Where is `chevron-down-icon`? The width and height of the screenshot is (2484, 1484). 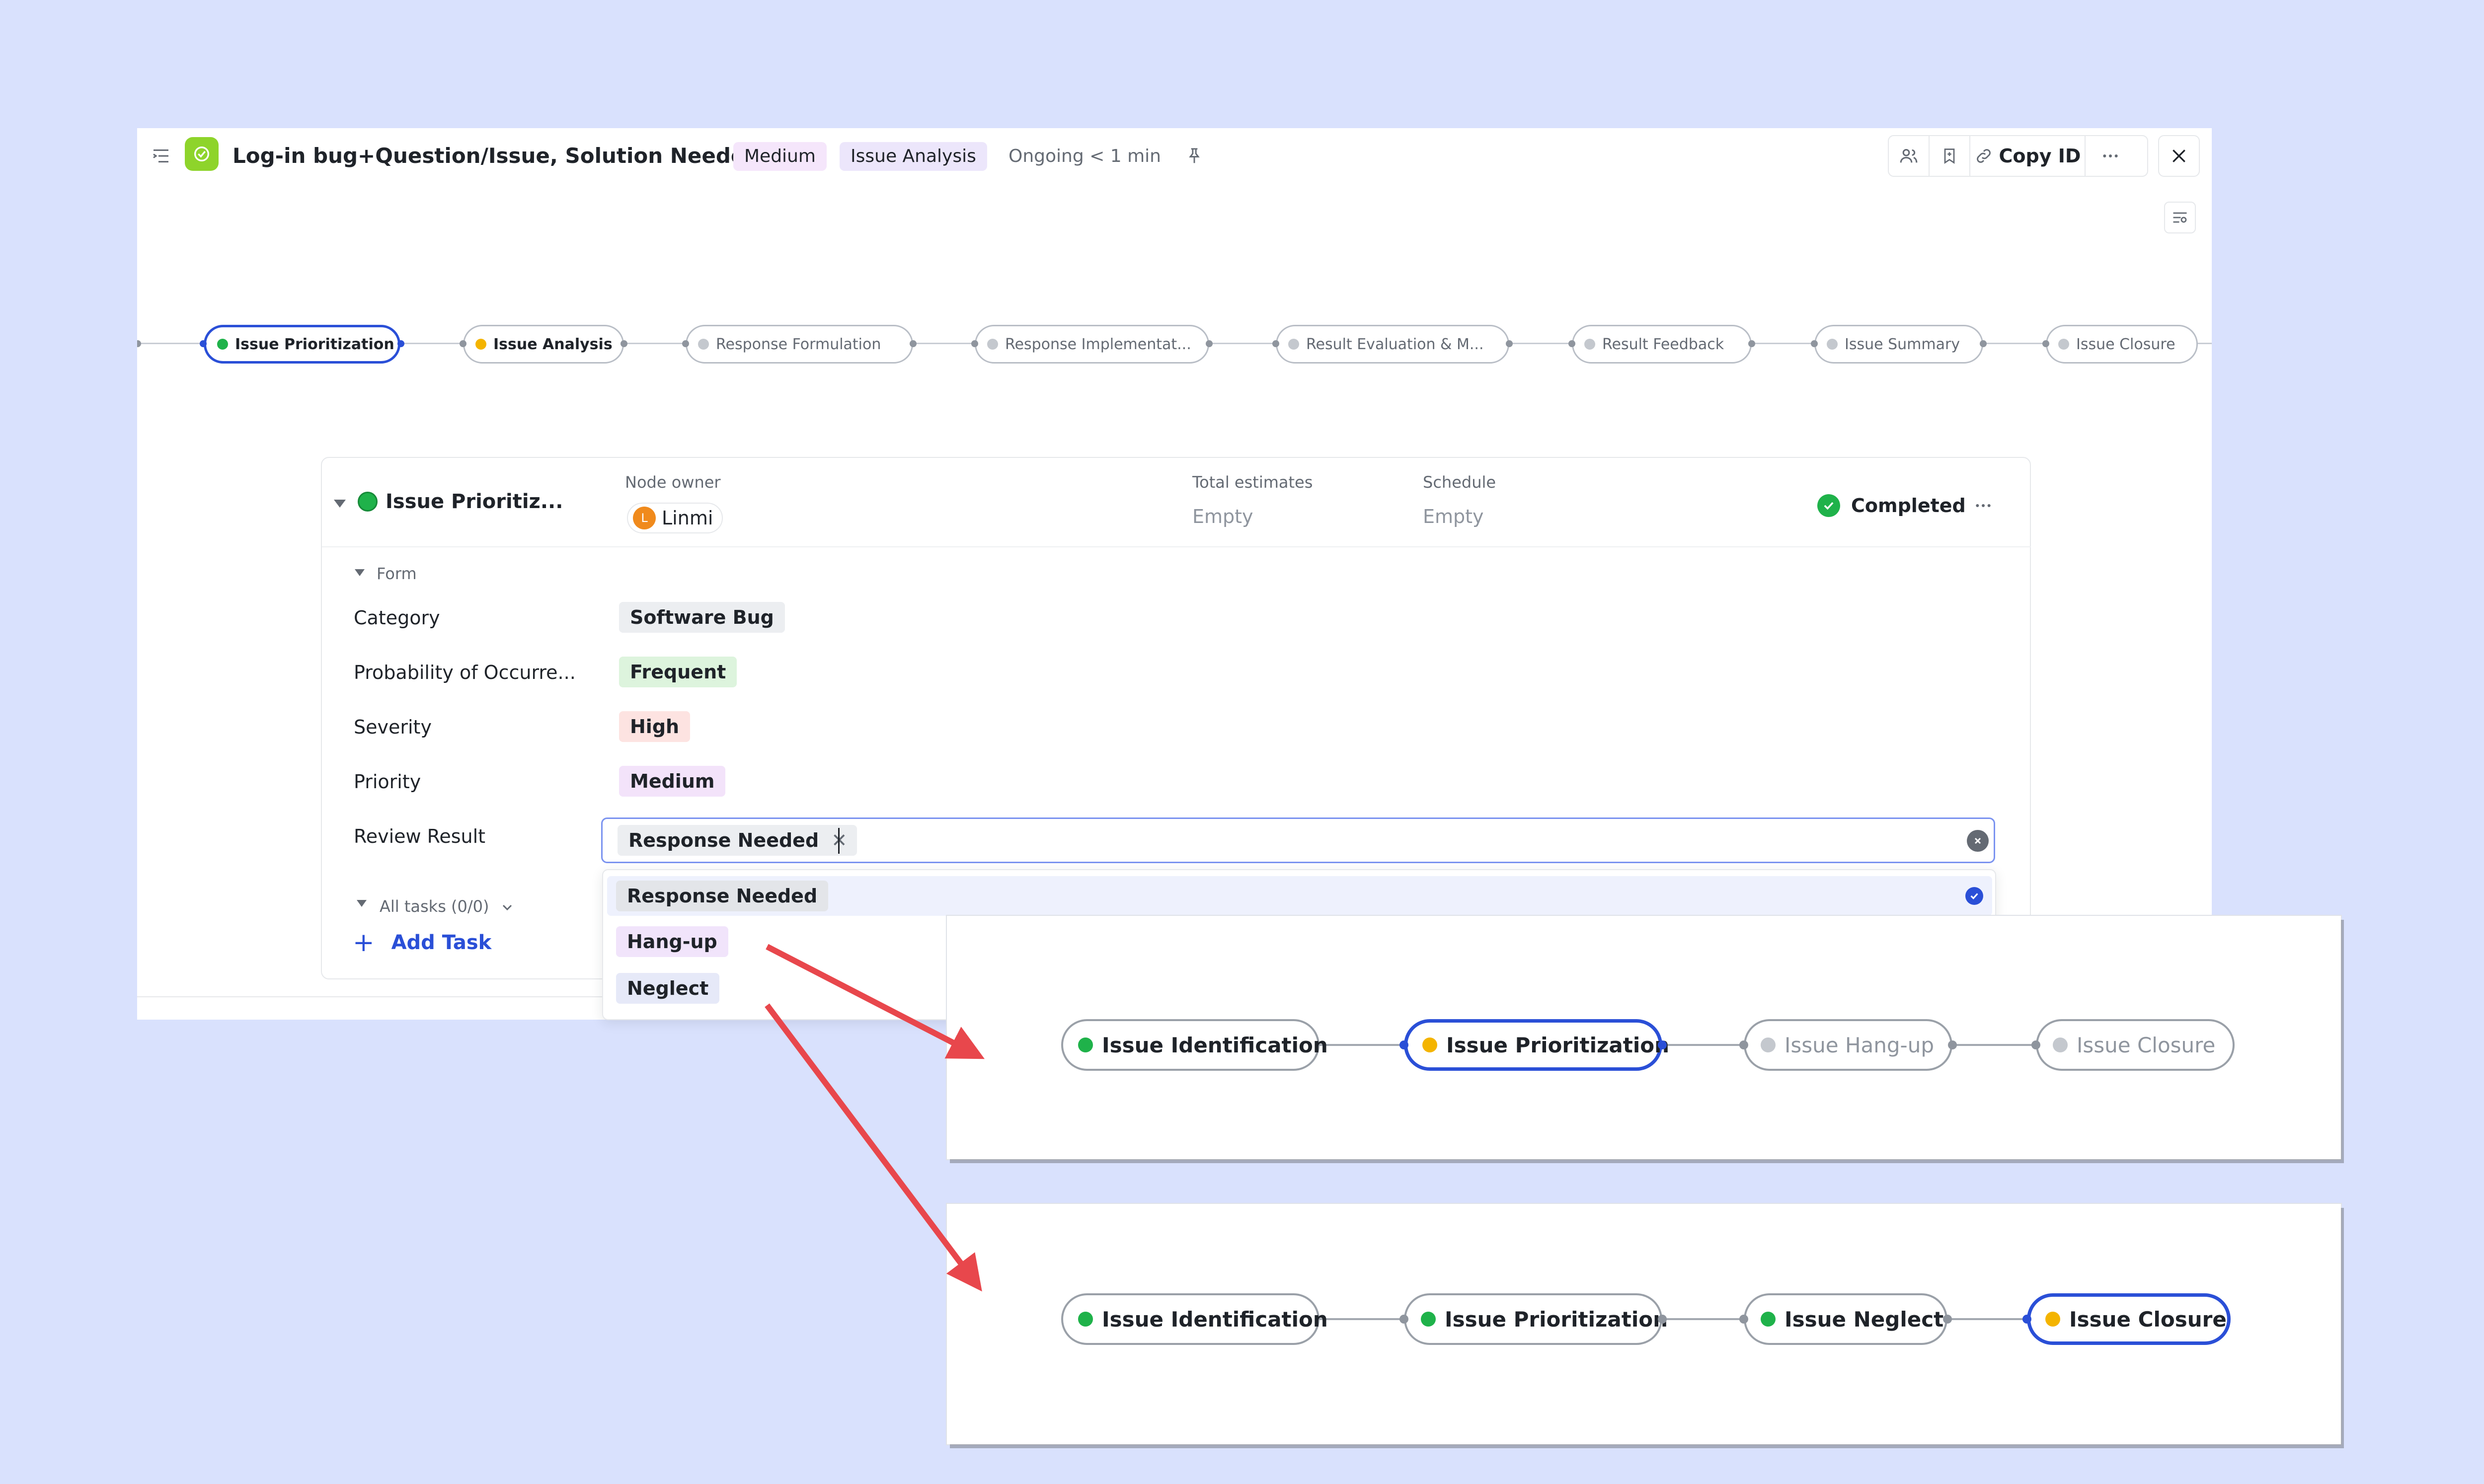 chevron-down-icon is located at coordinates (507, 907).